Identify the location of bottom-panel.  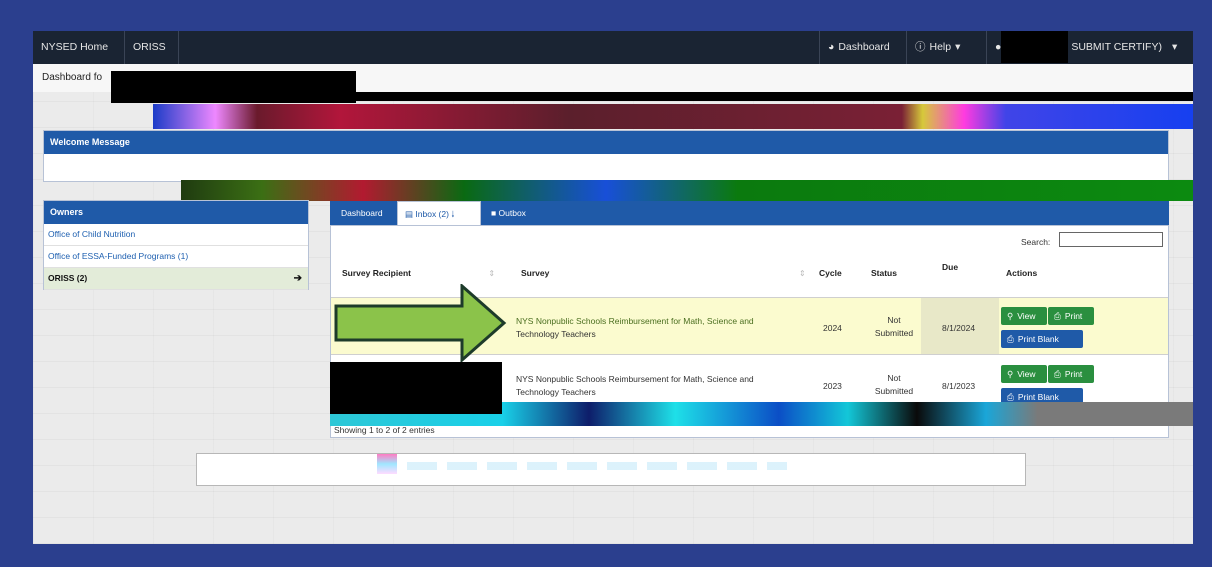
(611, 469).